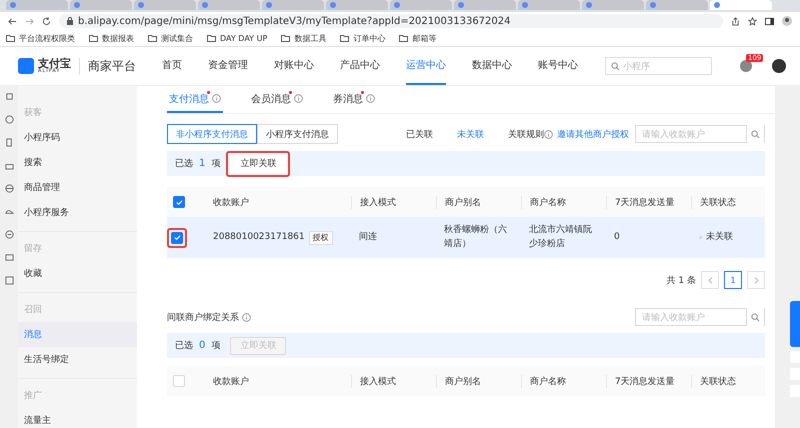  What do you see at coordinates (212, 134) in the screenshot?
I see `segment-button: 非小程序支付消息` at bounding box center [212, 134].